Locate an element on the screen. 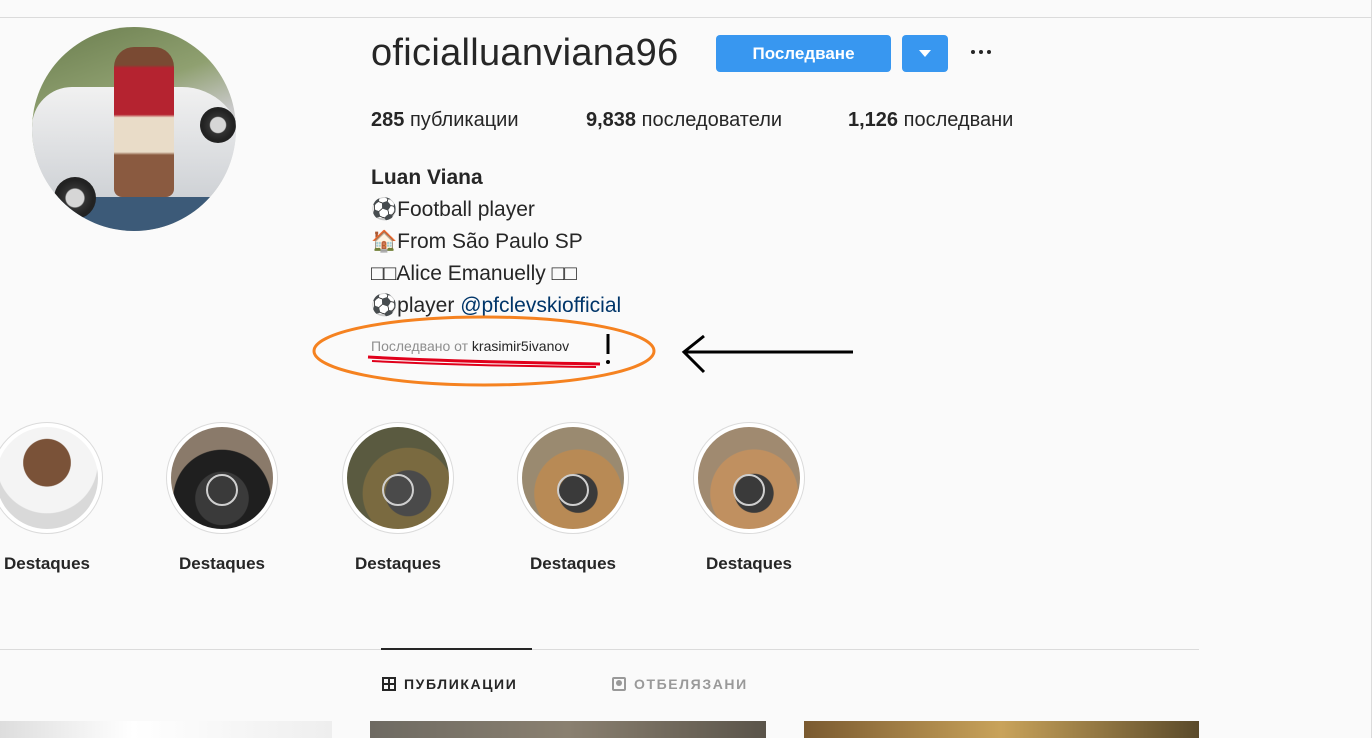 The width and height of the screenshot is (1372, 738). profile-username: oficialluanviana96 is located at coordinates (525, 53).